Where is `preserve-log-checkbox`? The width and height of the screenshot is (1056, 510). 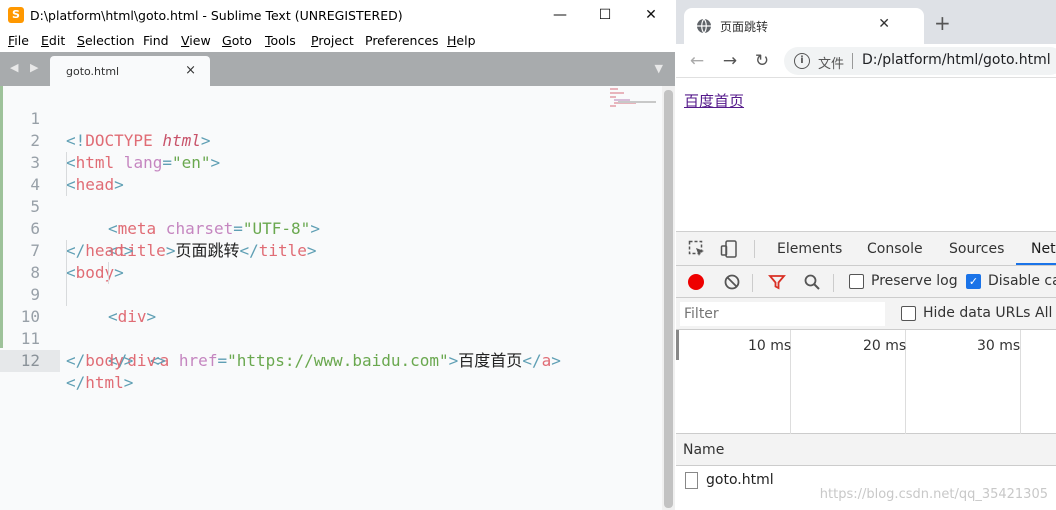 preserve-log-checkbox is located at coordinates (856, 281).